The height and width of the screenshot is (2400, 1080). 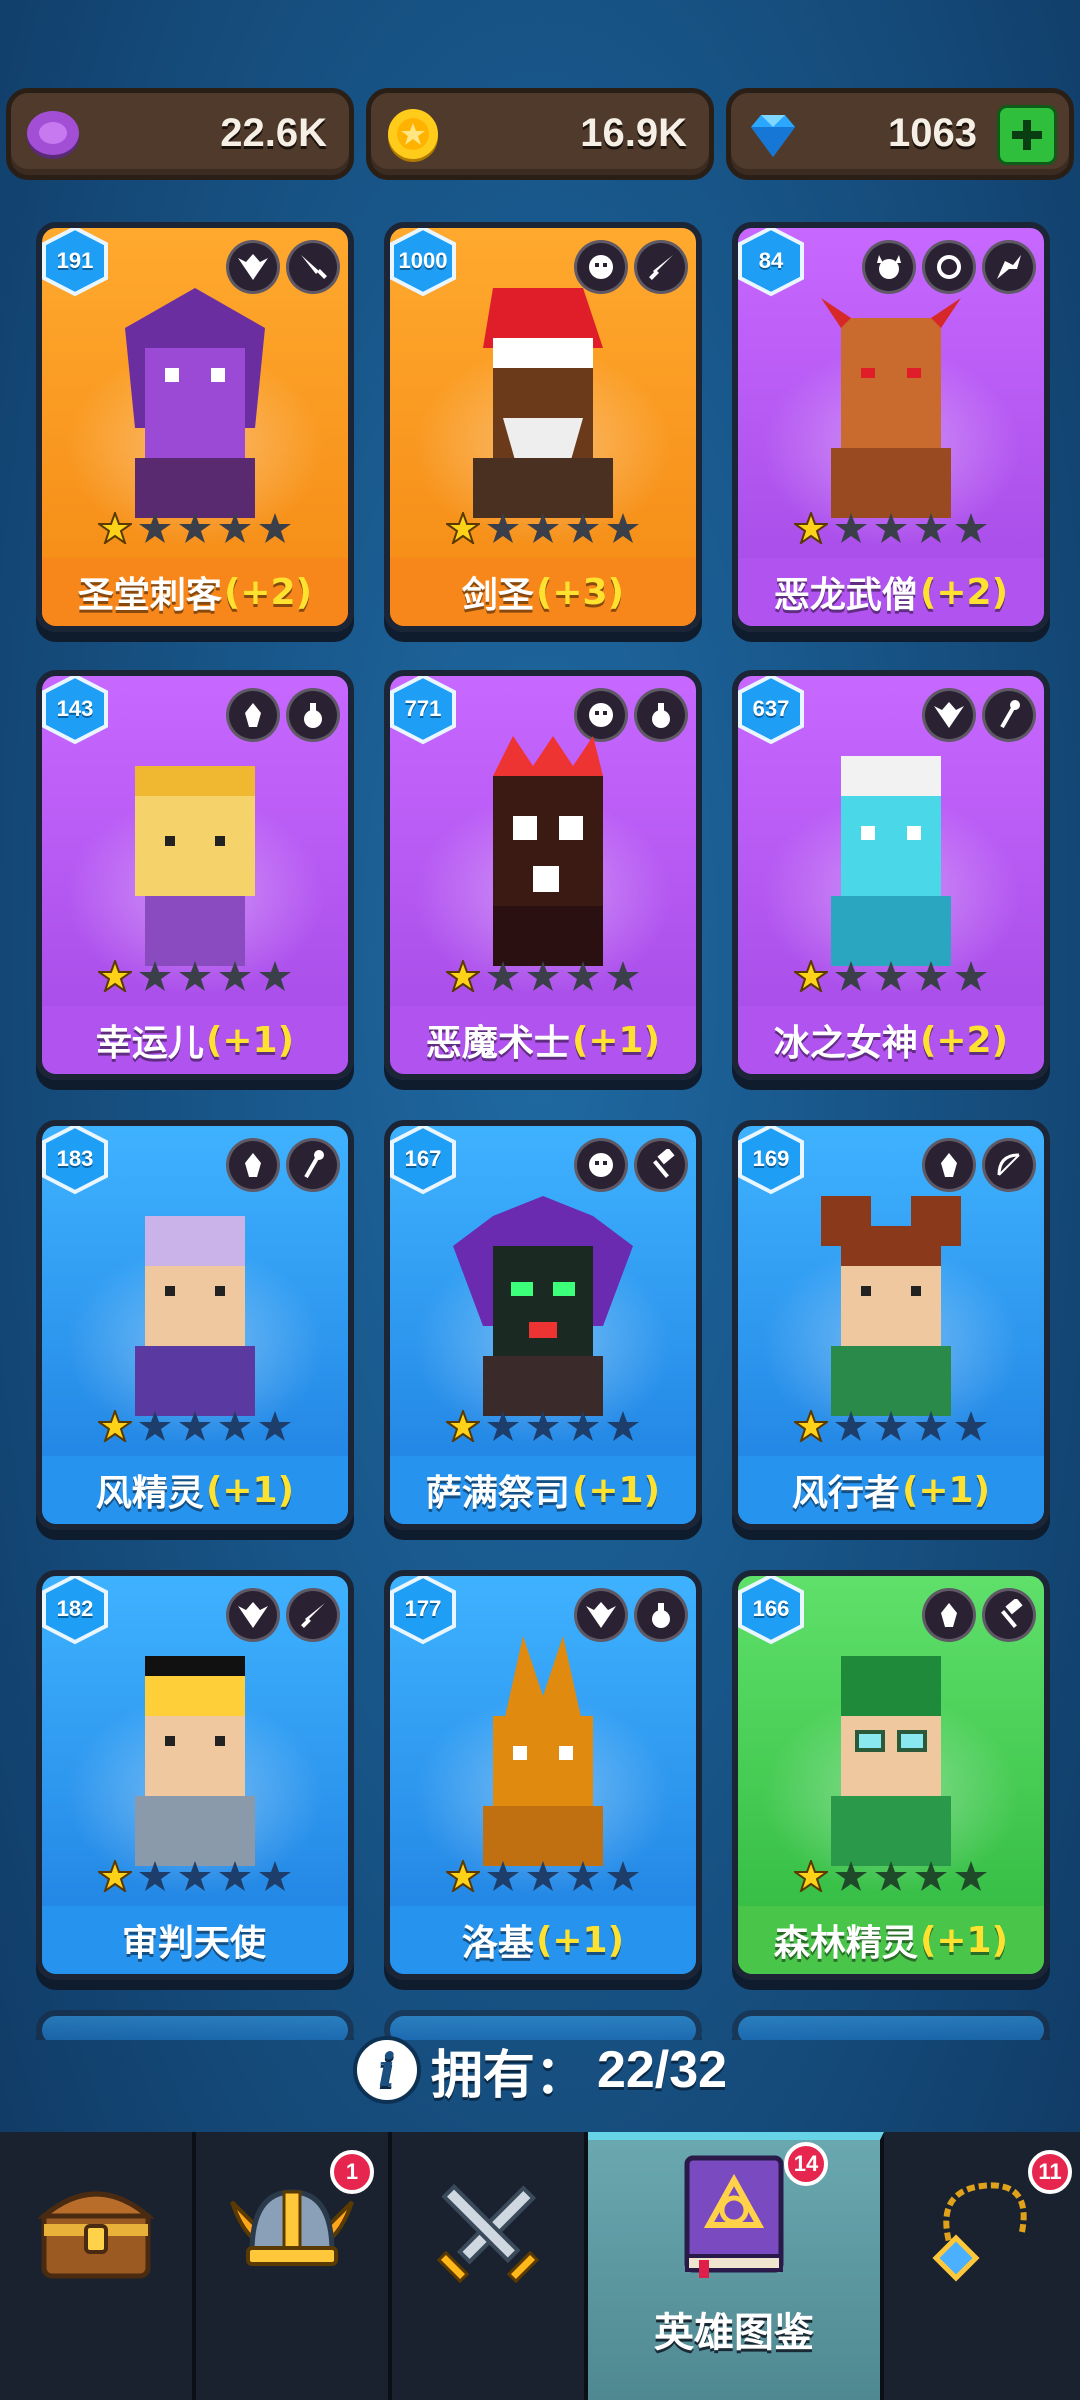 I want to click on hero-name: 恶魔术士 (+1), so click(x=543, y=1040).